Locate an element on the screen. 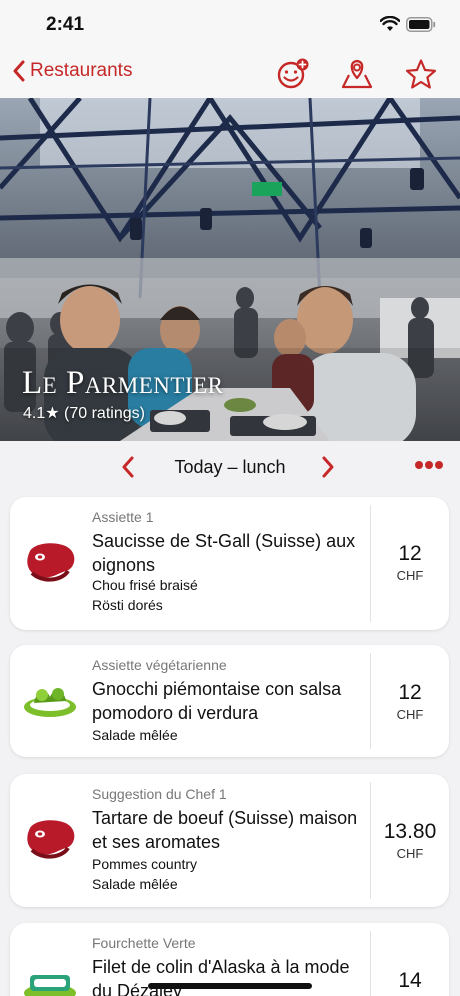 The image size is (460, 996). status-time: 2:41 is located at coordinates (65, 24).